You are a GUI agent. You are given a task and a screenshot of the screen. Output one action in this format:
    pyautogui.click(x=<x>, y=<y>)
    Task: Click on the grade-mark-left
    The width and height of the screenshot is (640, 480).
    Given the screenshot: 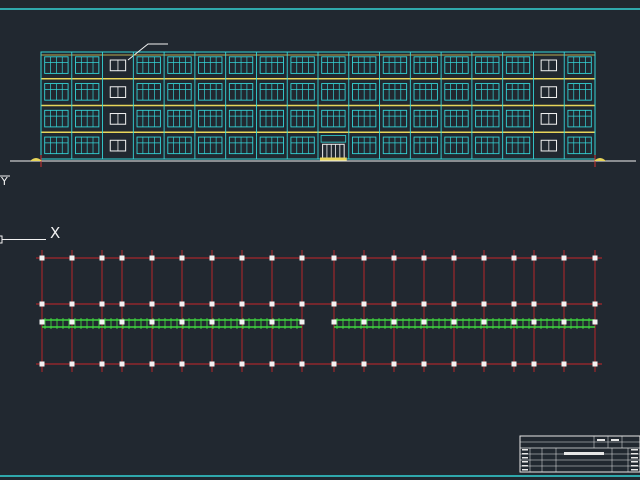 What is the action you would take?
    pyautogui.click(x=36, y=159)
    